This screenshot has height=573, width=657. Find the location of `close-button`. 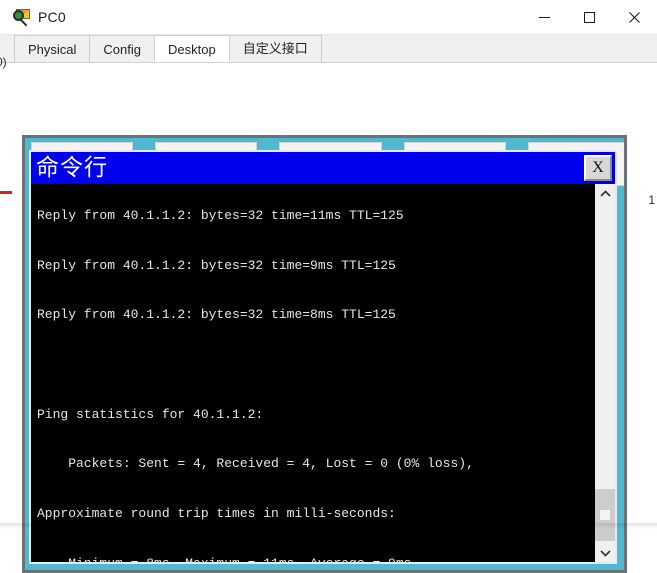

close-button is located at coordinates (634, 17).